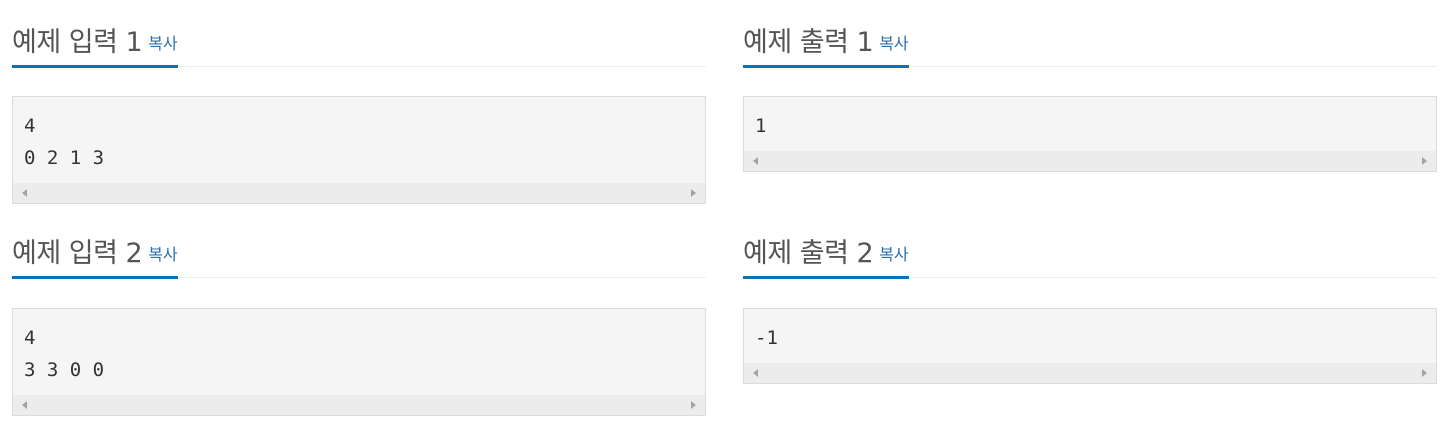 The height and width of the screenshot is (439, 1456). What do you see at coordinates (162, 254) in the screenshot?
I see `copy-input-2-button: 복사` at bounding box center [162, 254].